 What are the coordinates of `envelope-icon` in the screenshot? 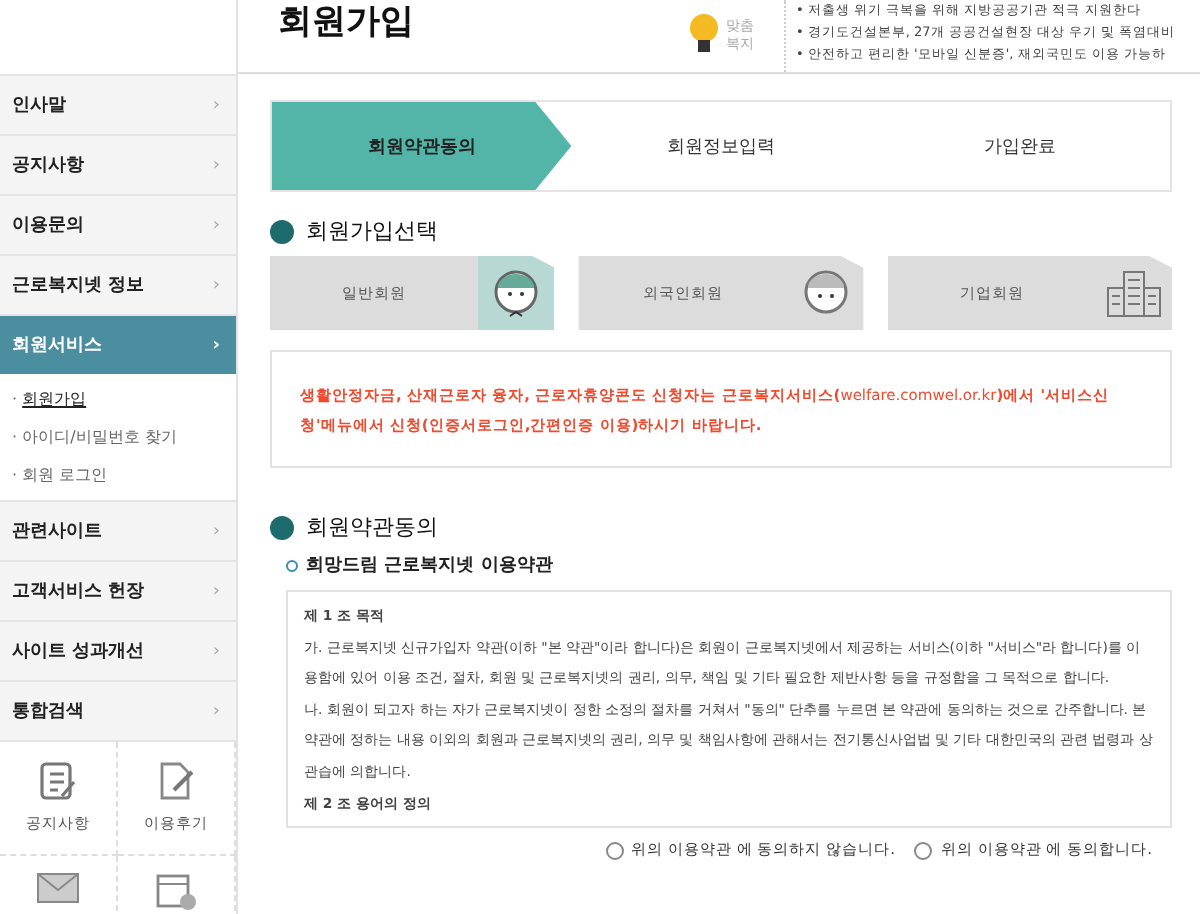 It's located at (58, 888).